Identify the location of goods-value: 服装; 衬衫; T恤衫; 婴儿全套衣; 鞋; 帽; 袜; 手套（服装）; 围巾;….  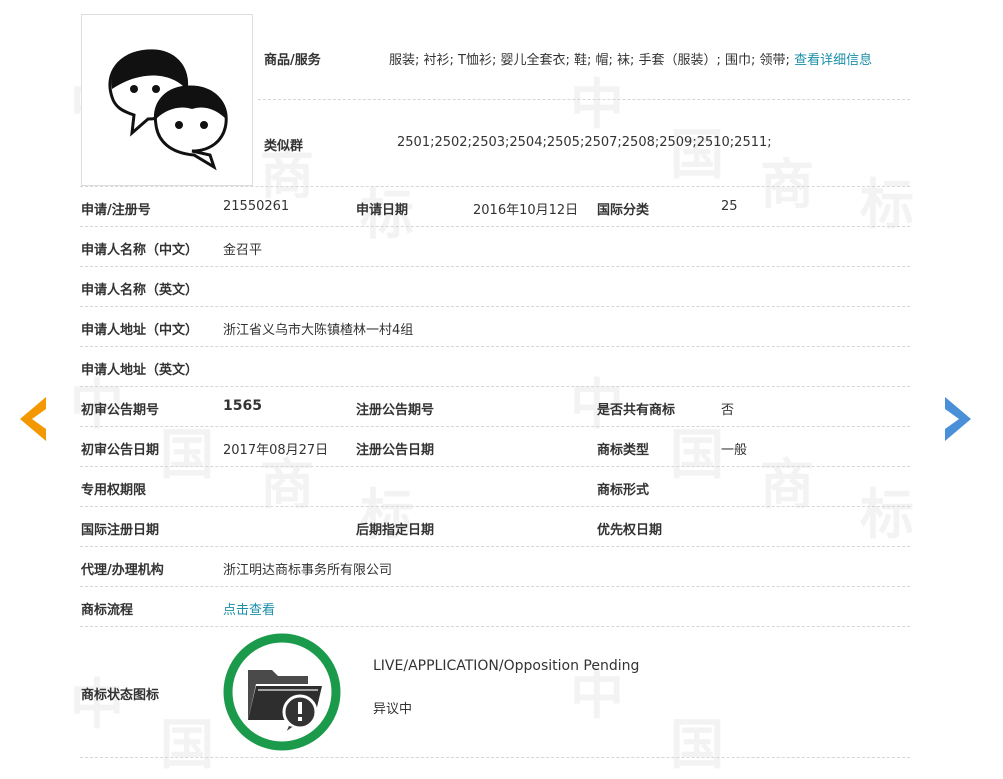
(630, 58).